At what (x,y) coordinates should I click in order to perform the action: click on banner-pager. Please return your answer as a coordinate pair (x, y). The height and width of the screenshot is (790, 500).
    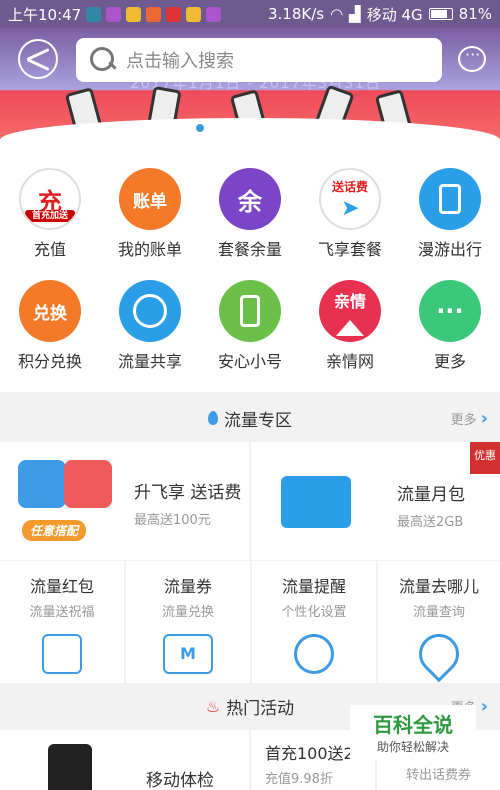
    Looking at the image, I should click on (207, 128).